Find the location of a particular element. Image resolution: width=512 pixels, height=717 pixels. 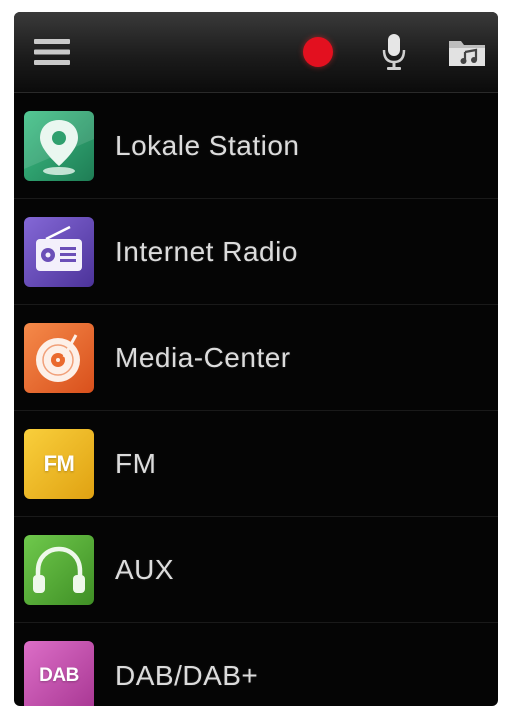

record-button is located at coordinates (318, 52).